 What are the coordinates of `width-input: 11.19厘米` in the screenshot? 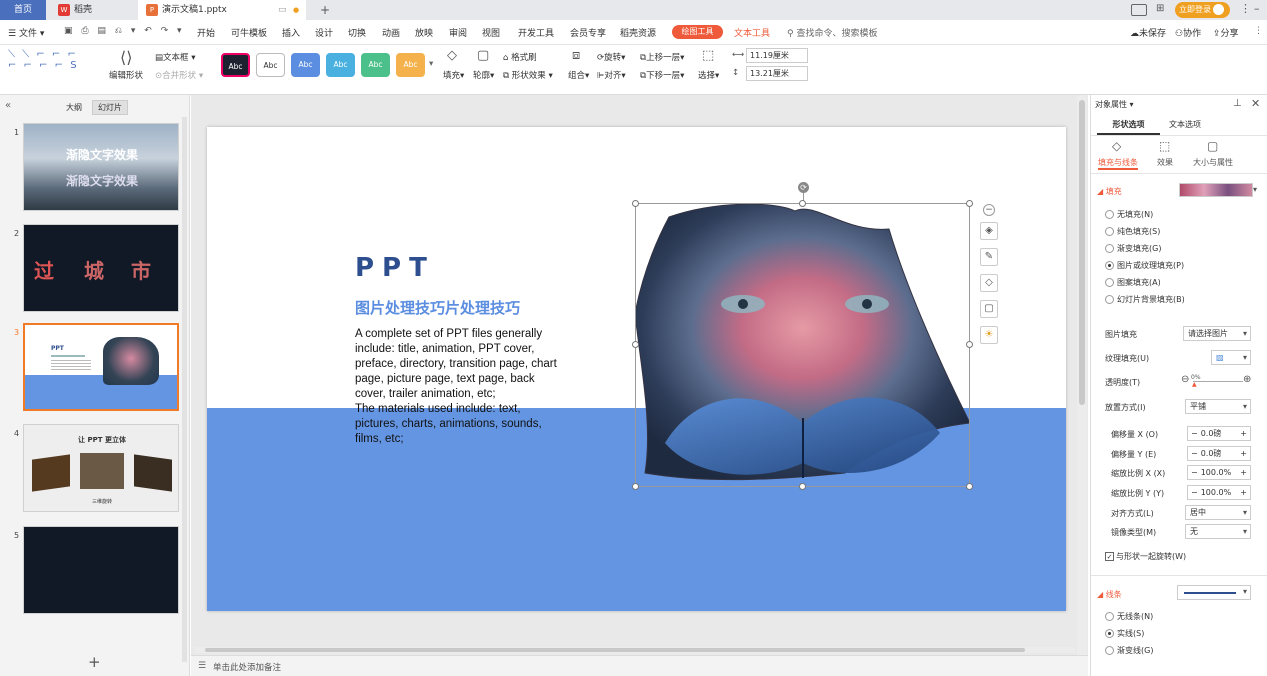 It's located at (777, 55).